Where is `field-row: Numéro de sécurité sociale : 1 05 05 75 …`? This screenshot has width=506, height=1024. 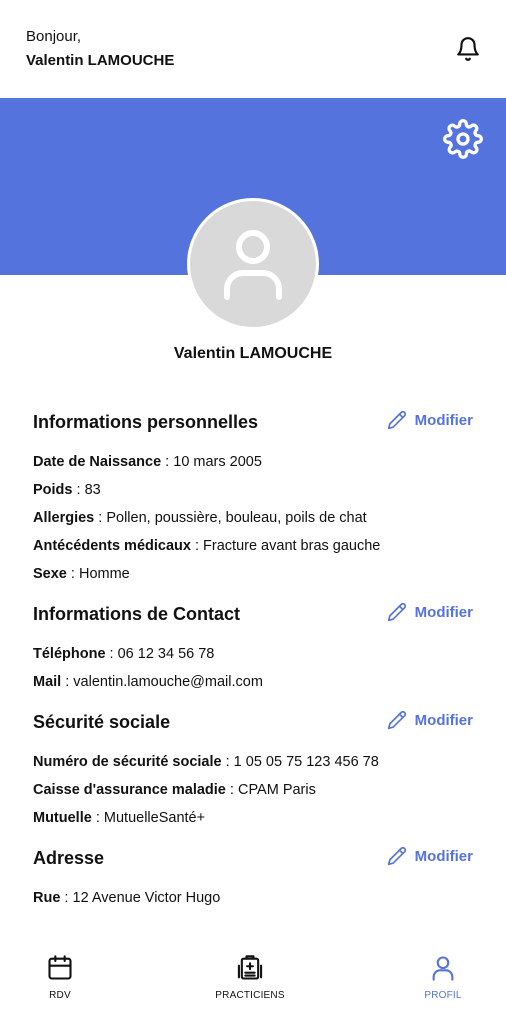 field-row: Numéro de sécurité sociale : 1 05 05 75 … is located at coordinates (206, 762).